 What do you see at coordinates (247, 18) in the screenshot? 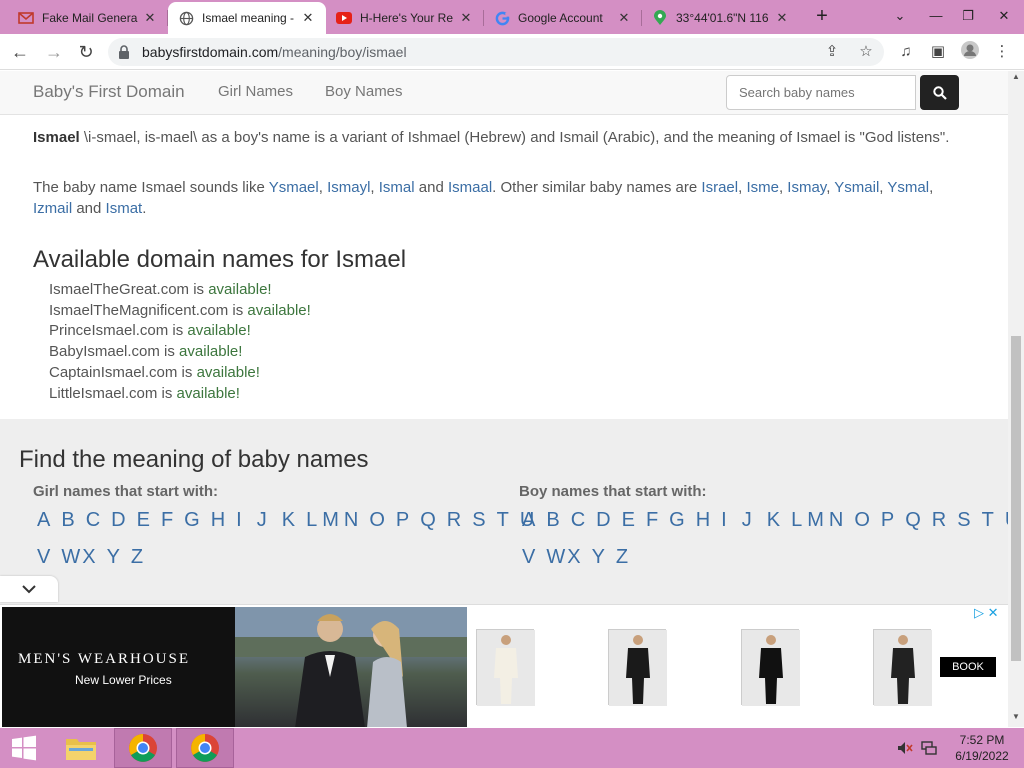
I see `tab-ismael-meaning: Ismael meaning - ✕` at bounding box center [247, 18].